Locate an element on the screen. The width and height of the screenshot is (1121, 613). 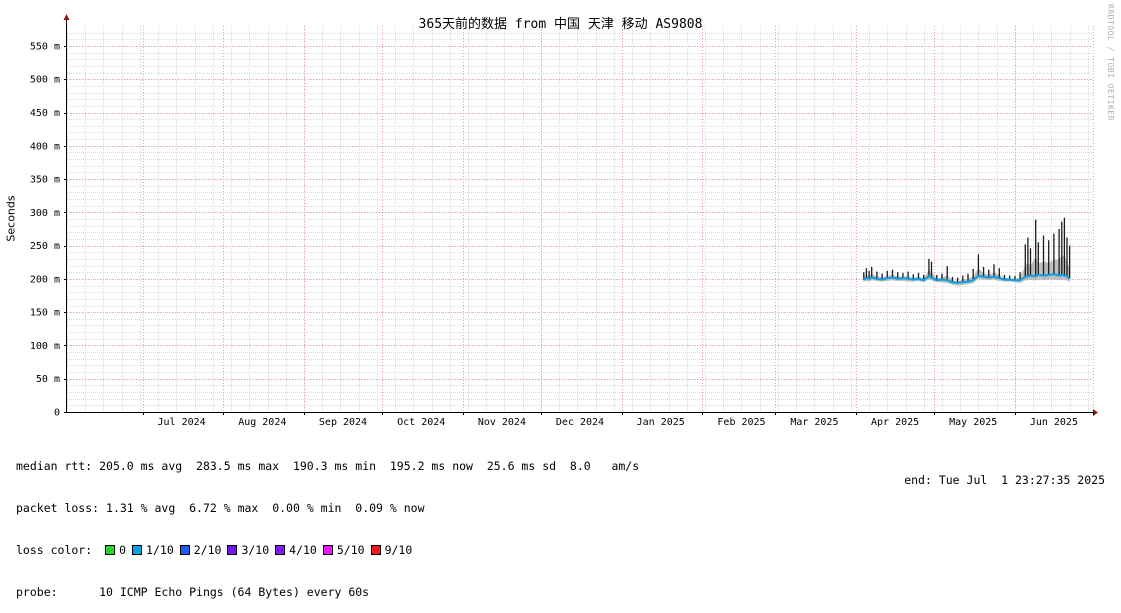
rrdtool-watermark: RRDTOOL / TOBI OETIKER is located at coordinates (1110, 62).